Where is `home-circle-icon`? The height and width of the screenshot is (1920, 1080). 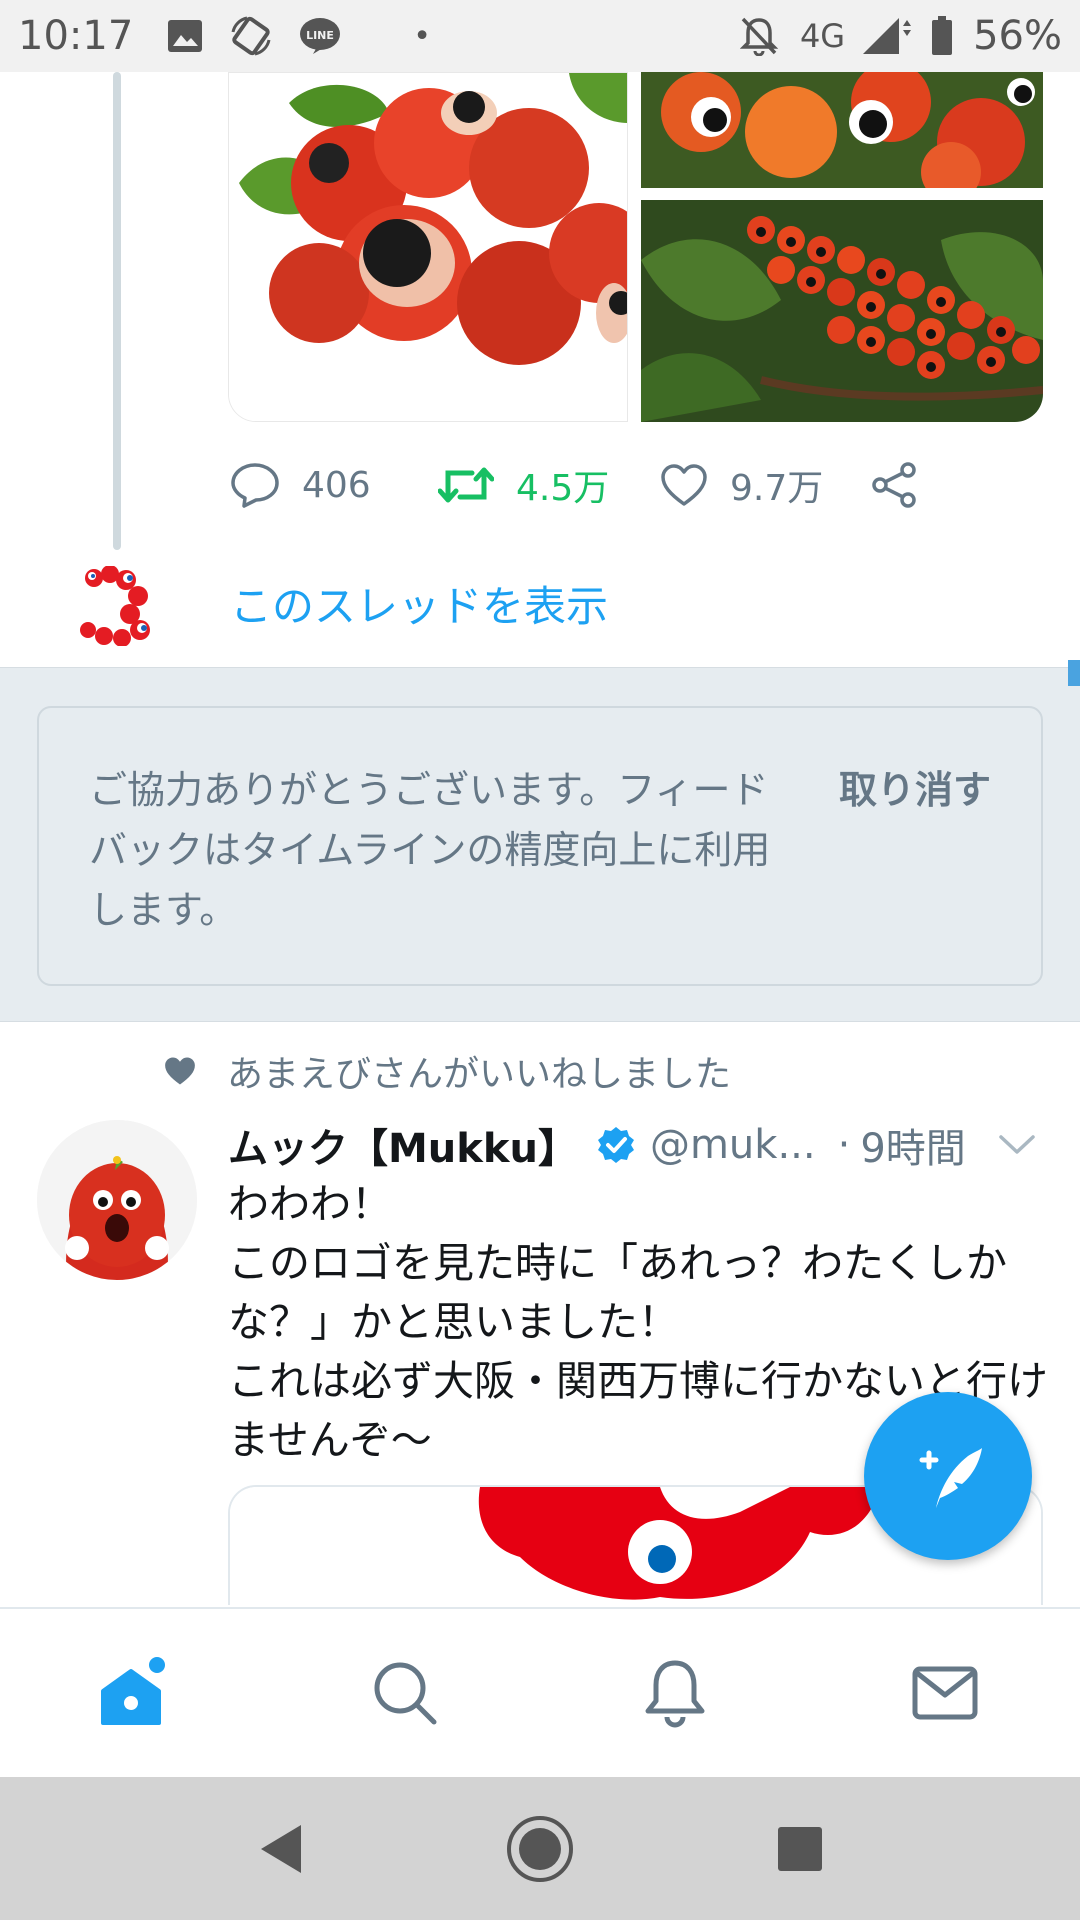
home-circle-icon is located at coordinates (540, 1848).